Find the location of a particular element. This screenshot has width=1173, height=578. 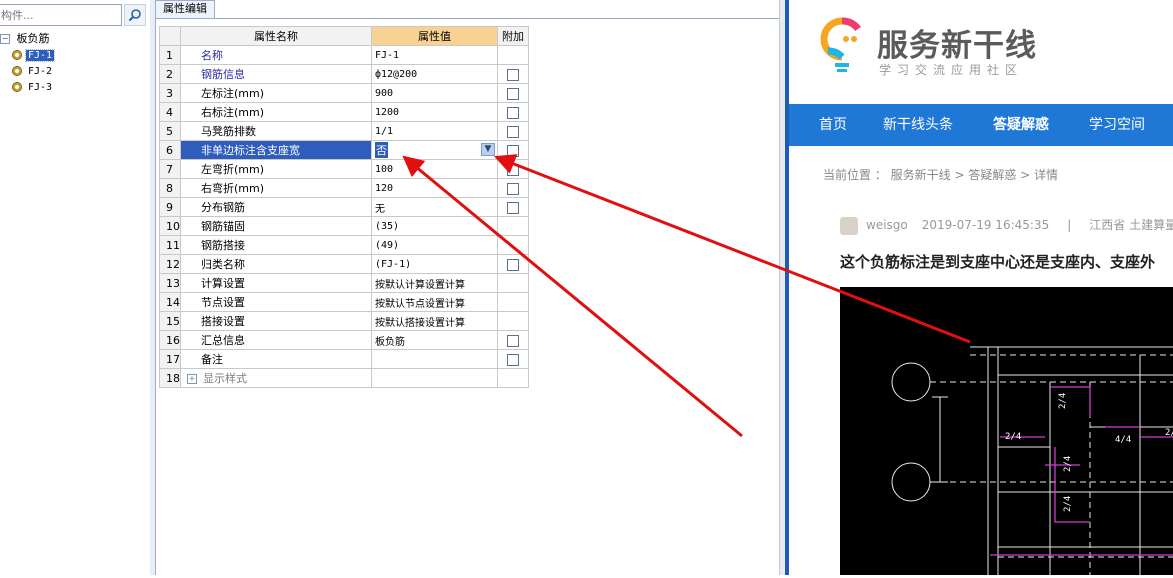

expand-icon: + is located at coordinates (192, 379).